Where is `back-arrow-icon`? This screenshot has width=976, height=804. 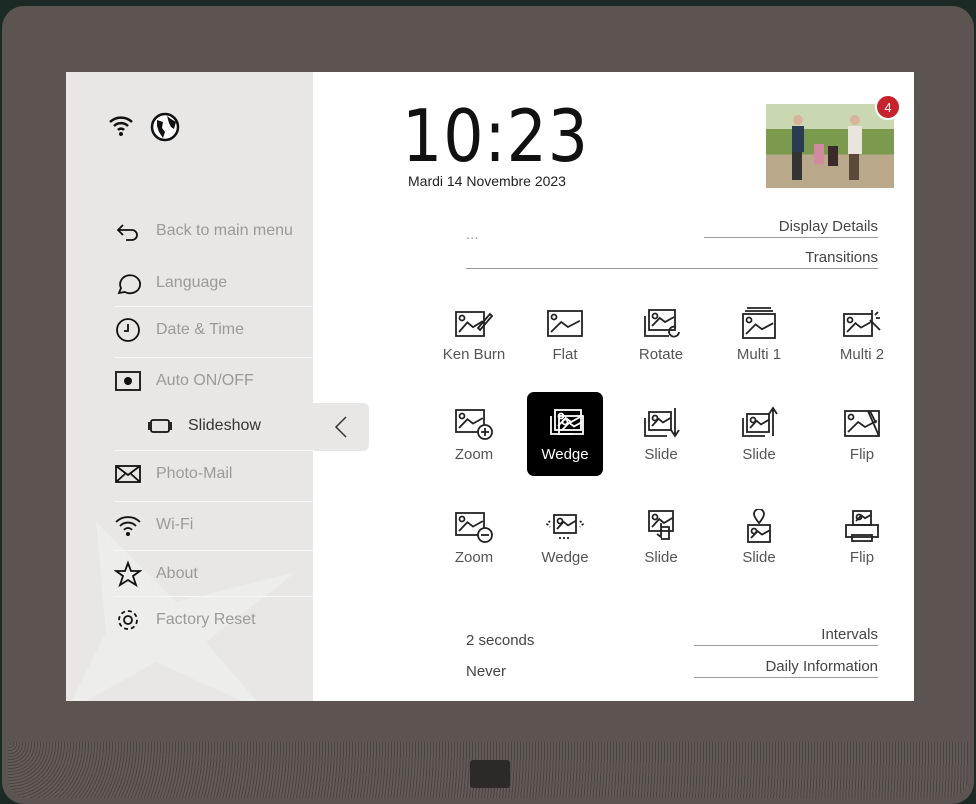 back-arrow-icon is located at coordinates (127, 232).